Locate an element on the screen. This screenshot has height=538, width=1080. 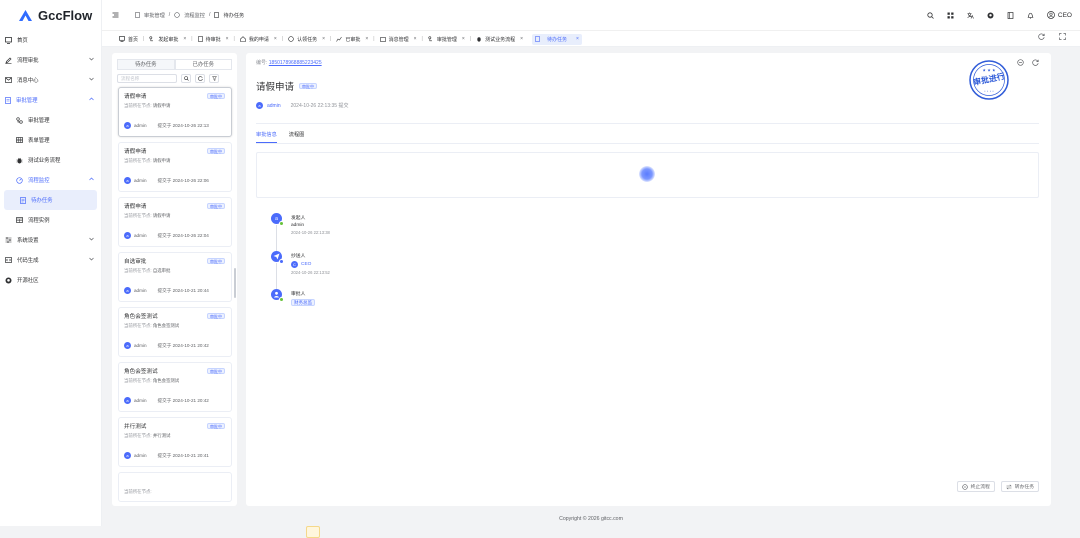
breadcrumb-item: 流程监控 is located at coordinates (194, 15).